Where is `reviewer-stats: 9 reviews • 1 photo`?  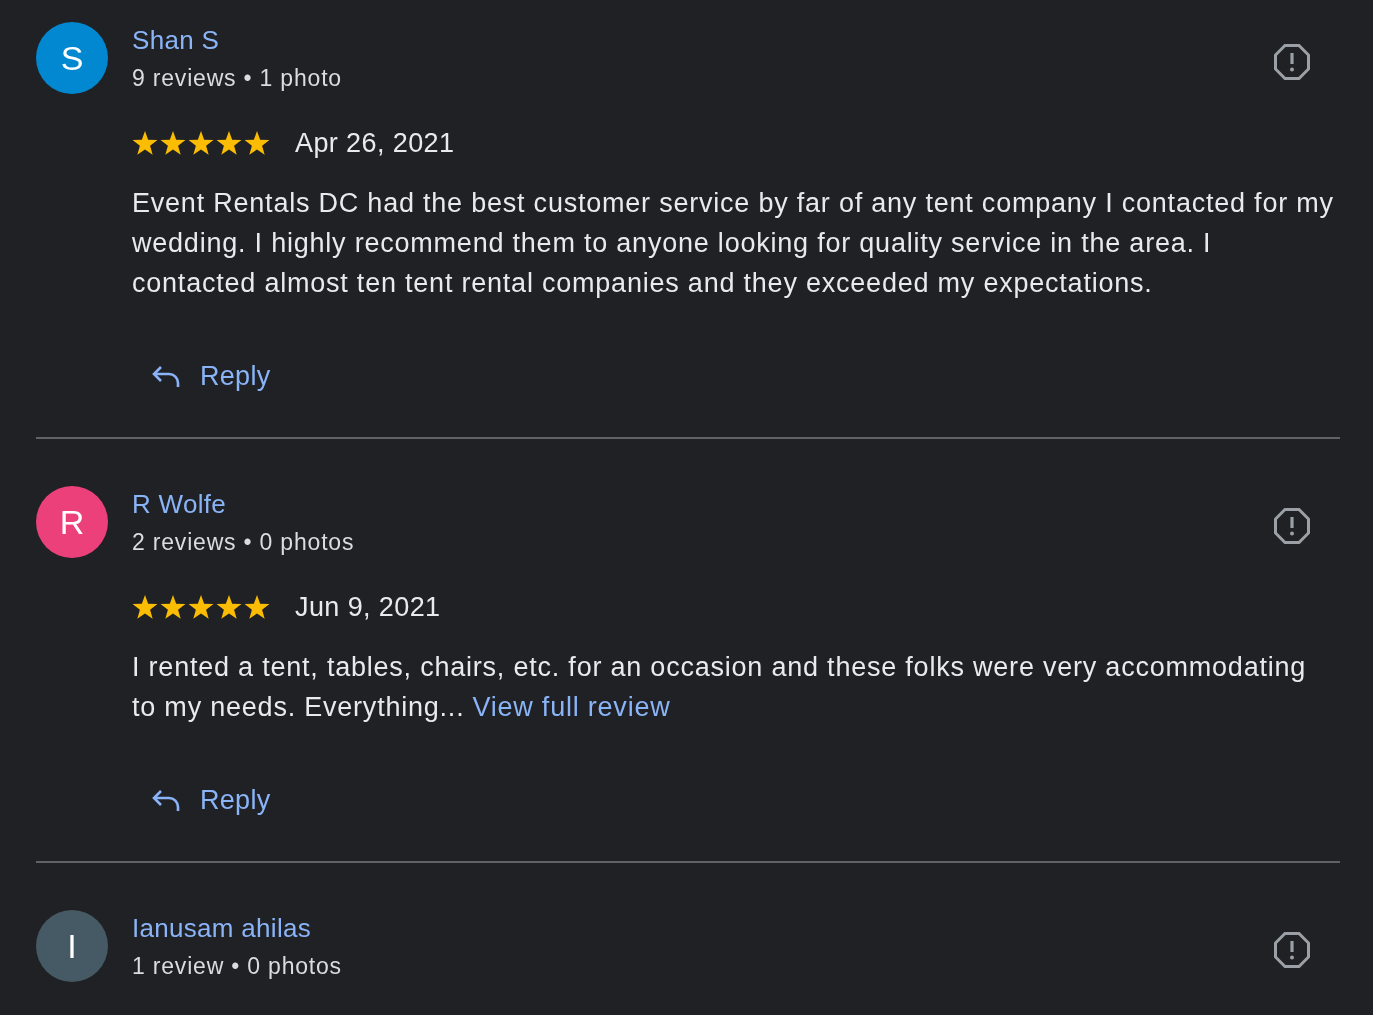 reviewer-stats: 9 reviews • 1 photo is located at coordinates (237, 78).